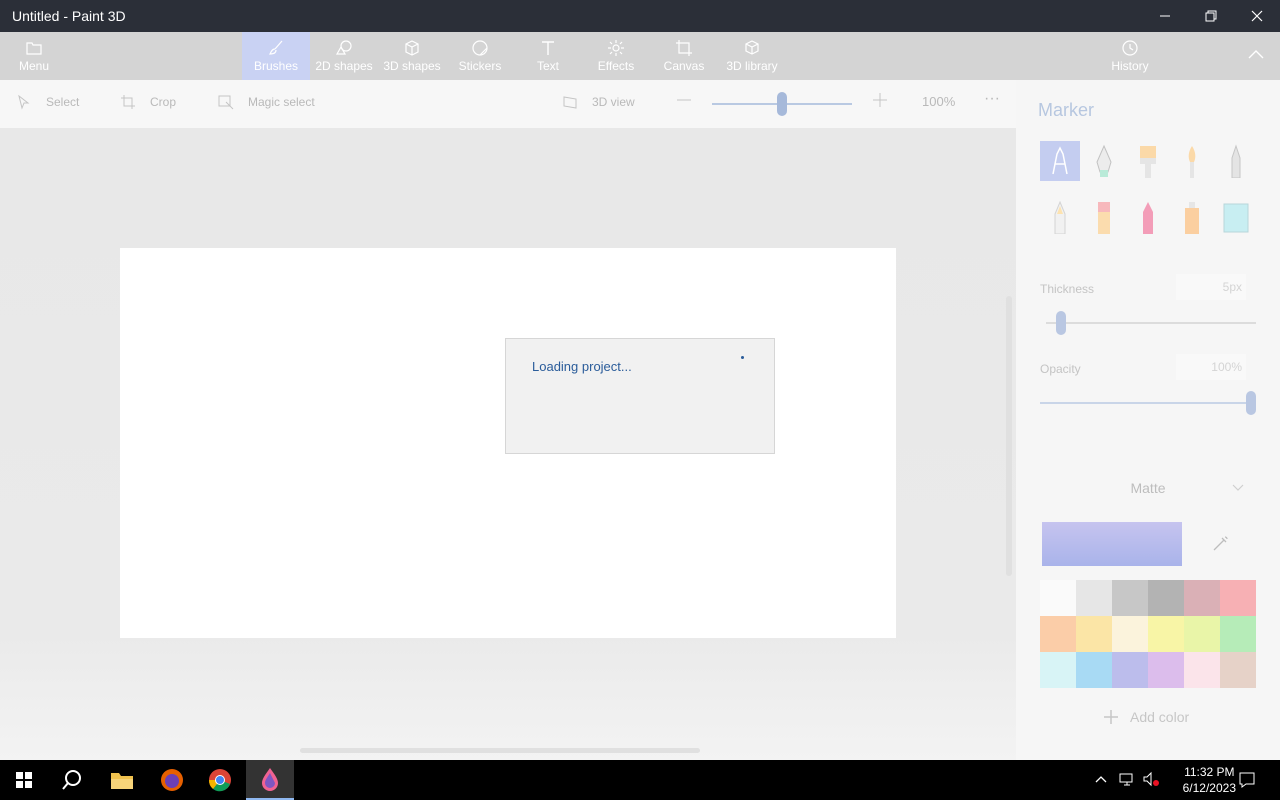  What do you see at coordinates (63, 102) in the screenshot?
I see `select-label: Select` at bounding box center [63, 102].